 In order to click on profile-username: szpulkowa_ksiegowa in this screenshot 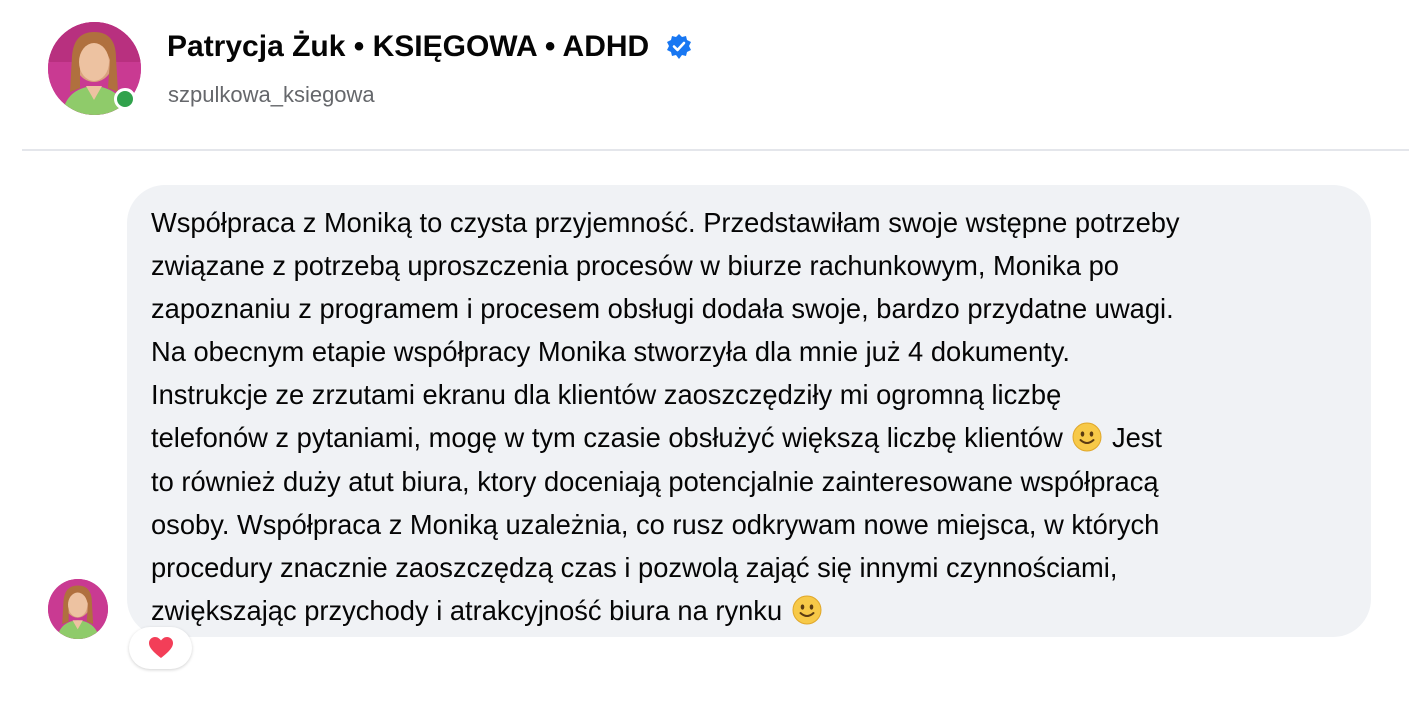, I will do `click(271, 94)`.